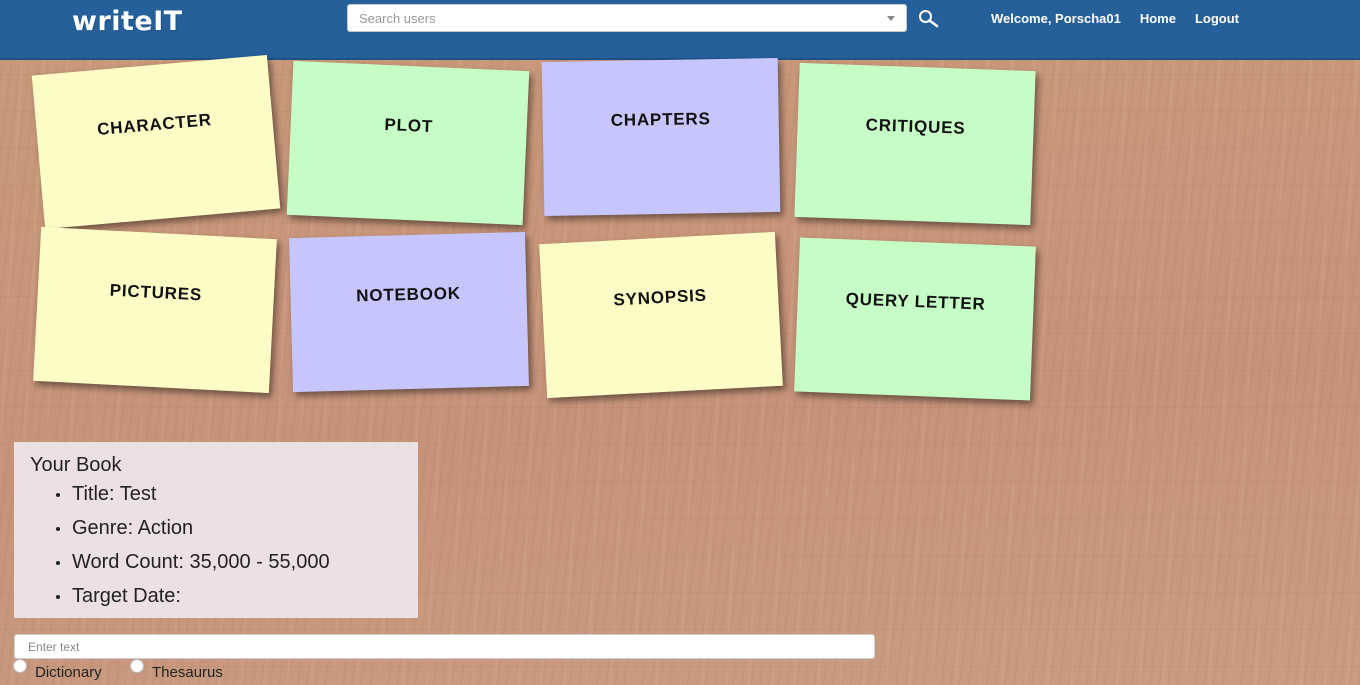 Image resolution: width=1360 pixels, height=685 pixels. Describe the element at coordinates (229, 568) in the screenshot. I see `book-word-count-item: Word Count: 35,000 - 55,000` at that location.